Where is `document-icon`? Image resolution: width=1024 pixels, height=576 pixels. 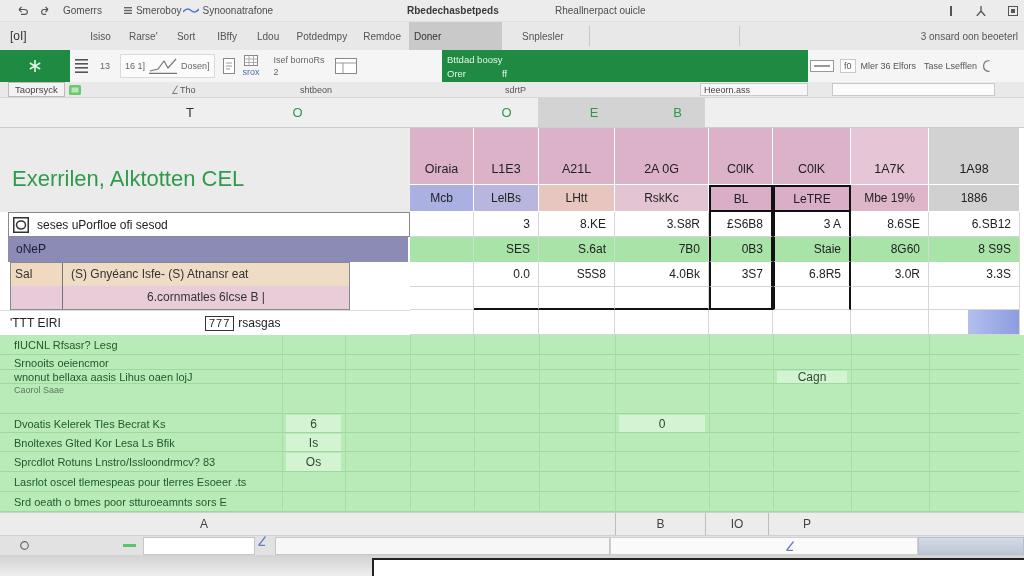
document-icon is located at coordinates (228, 66).